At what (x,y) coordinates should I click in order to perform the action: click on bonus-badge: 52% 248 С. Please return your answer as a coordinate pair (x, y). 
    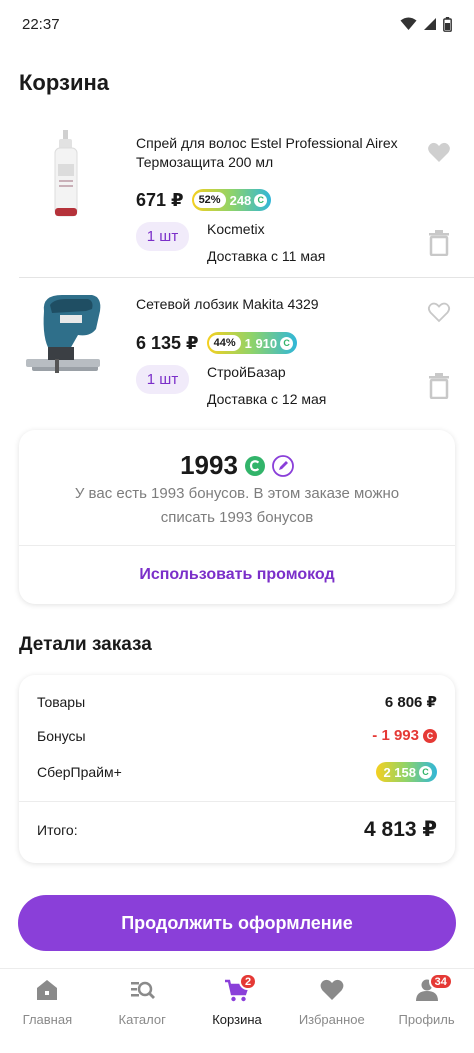
    Looking at the image, I should click on (231, 200).